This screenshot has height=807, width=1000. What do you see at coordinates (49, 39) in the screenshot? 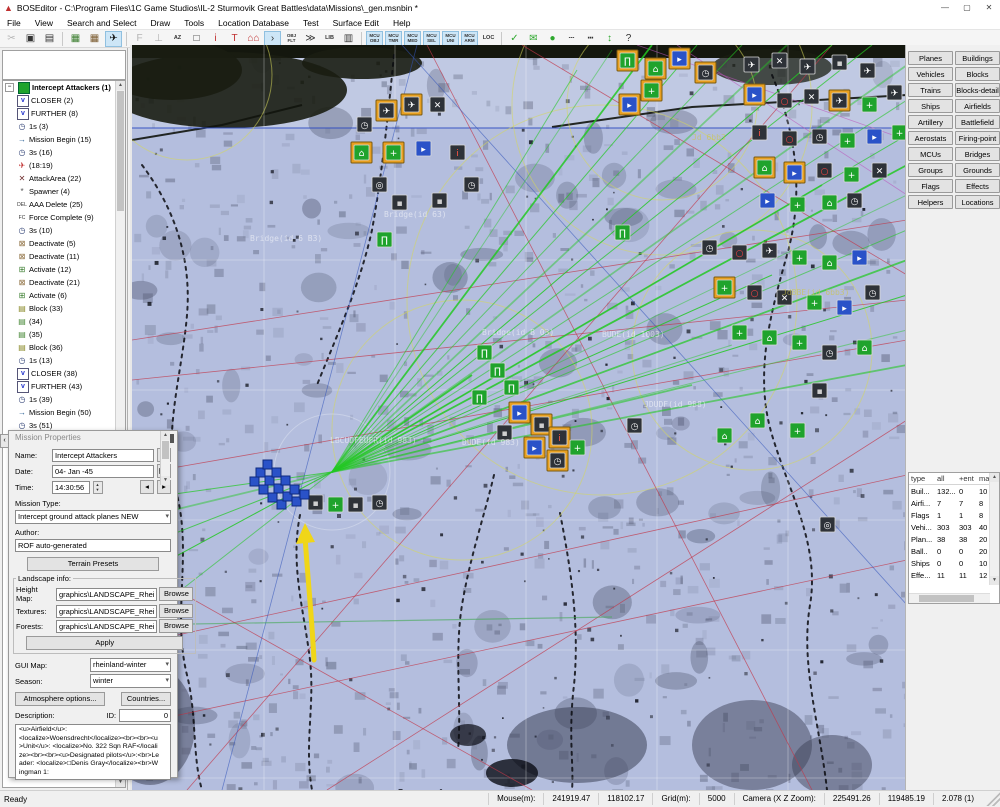
I see `paste-button: ▤` at bounding box center [49, 39].